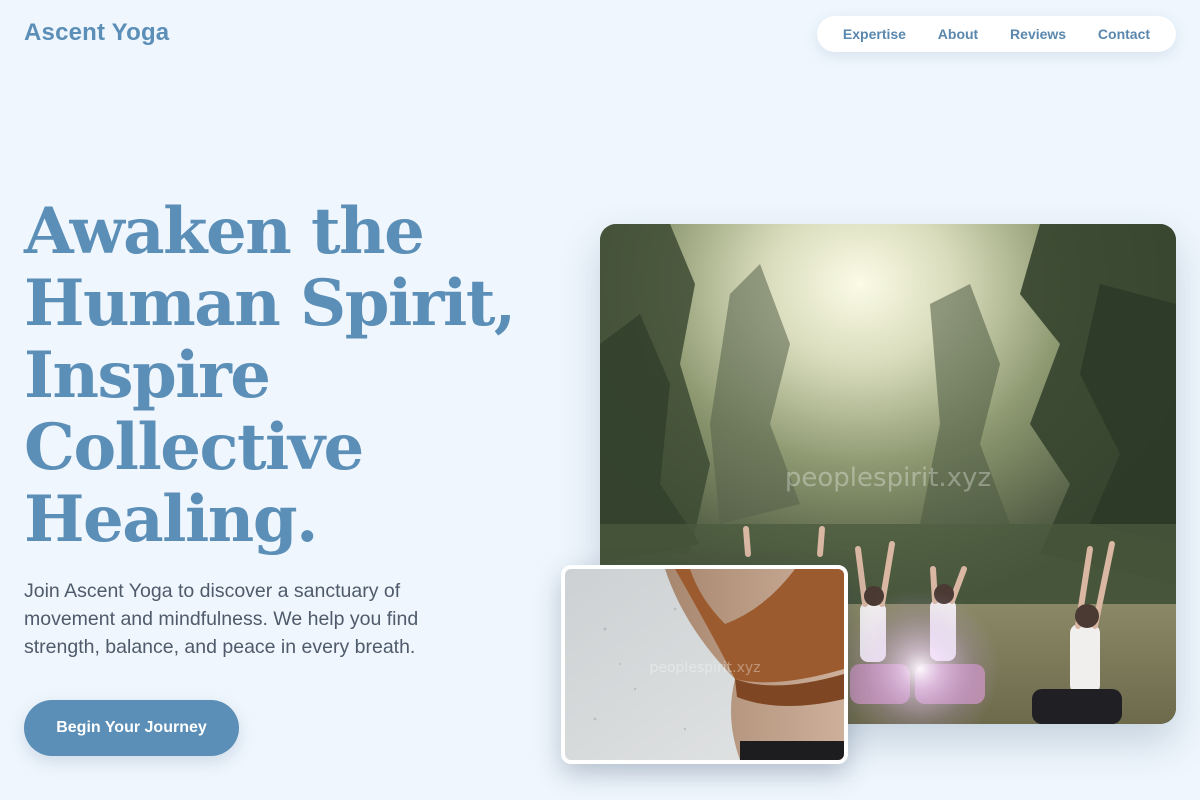  I want to click on nav-link-contact: Contact, so click(1124, 34).